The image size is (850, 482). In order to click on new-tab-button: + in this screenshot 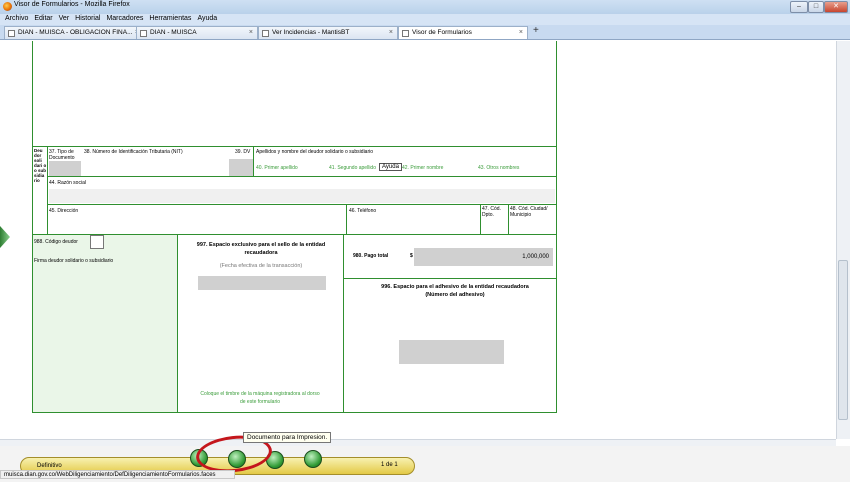, I will do `click(536, 30)`.